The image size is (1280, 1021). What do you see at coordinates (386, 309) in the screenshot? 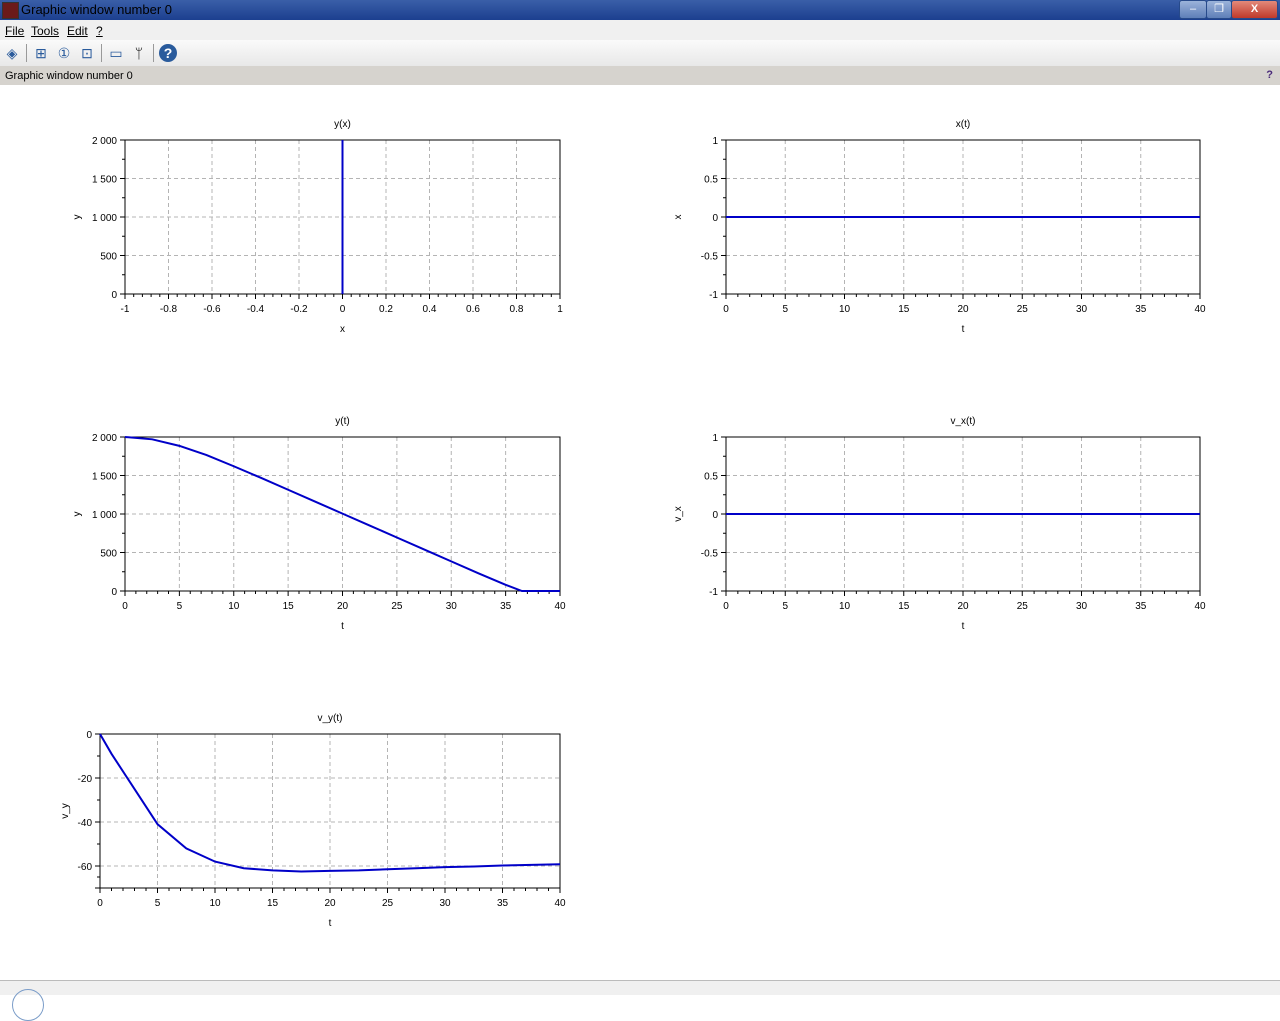
I see `x-tick-label: 0.2` at bounding box center [386, 309].